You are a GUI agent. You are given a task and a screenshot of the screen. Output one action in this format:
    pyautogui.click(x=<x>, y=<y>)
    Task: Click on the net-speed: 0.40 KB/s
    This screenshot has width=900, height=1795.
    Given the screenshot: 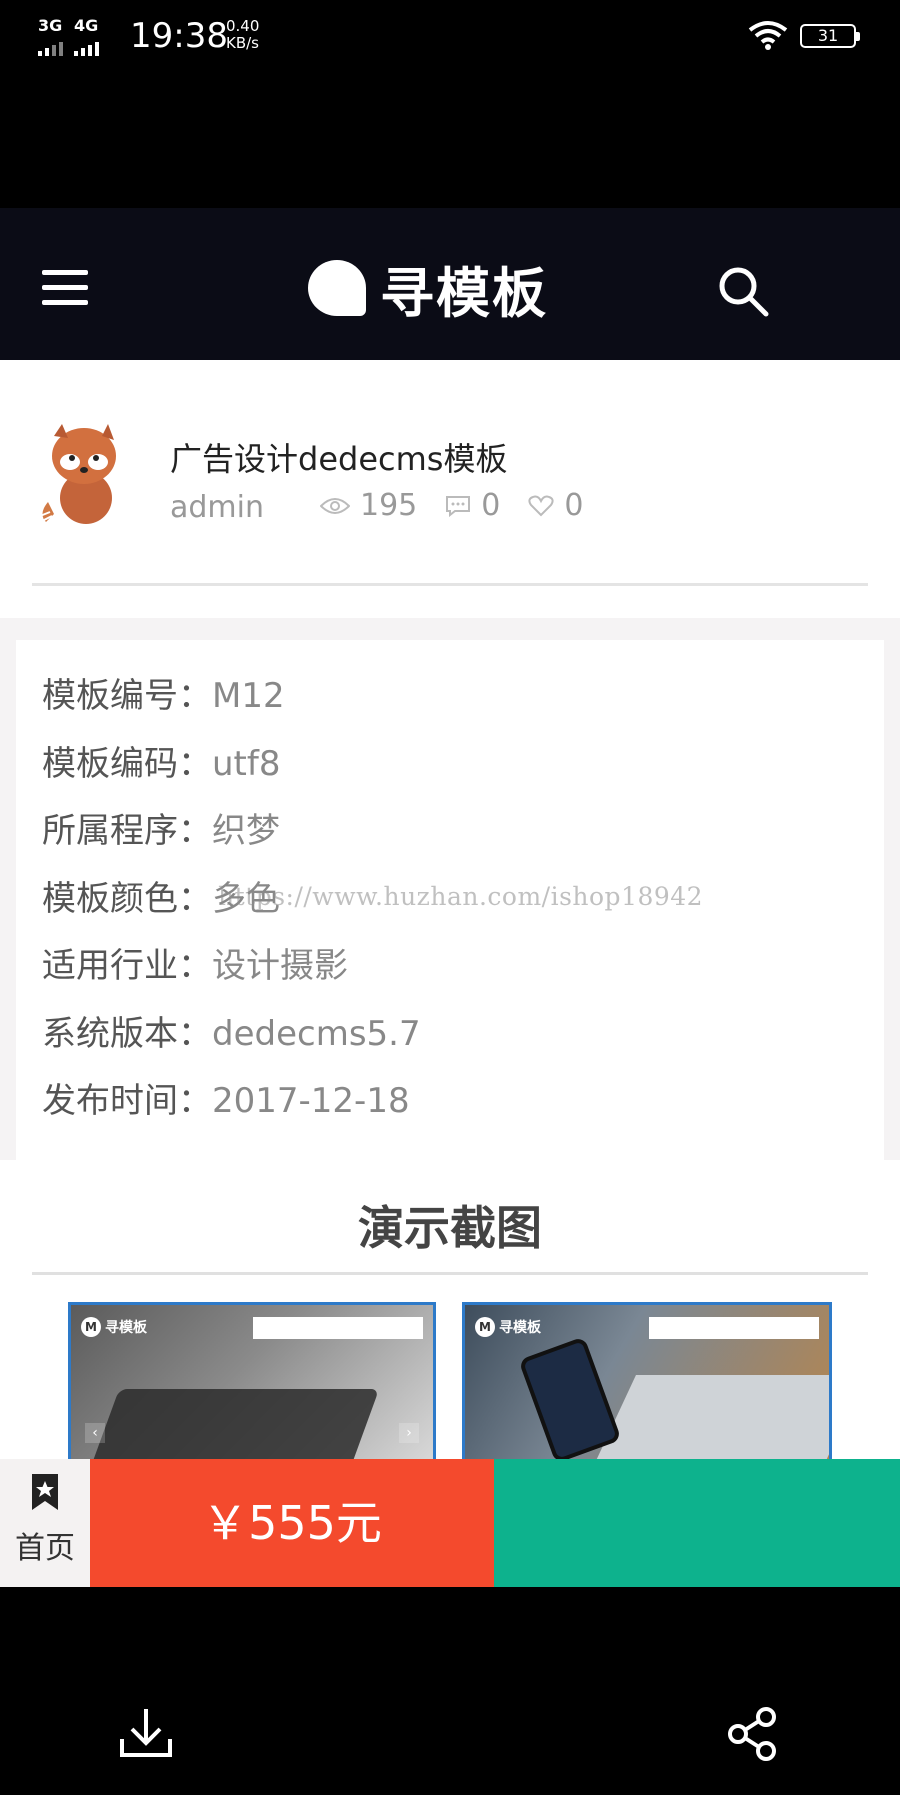 What is the action you would take?
    pyautogui.click(x=242, y=35)
    